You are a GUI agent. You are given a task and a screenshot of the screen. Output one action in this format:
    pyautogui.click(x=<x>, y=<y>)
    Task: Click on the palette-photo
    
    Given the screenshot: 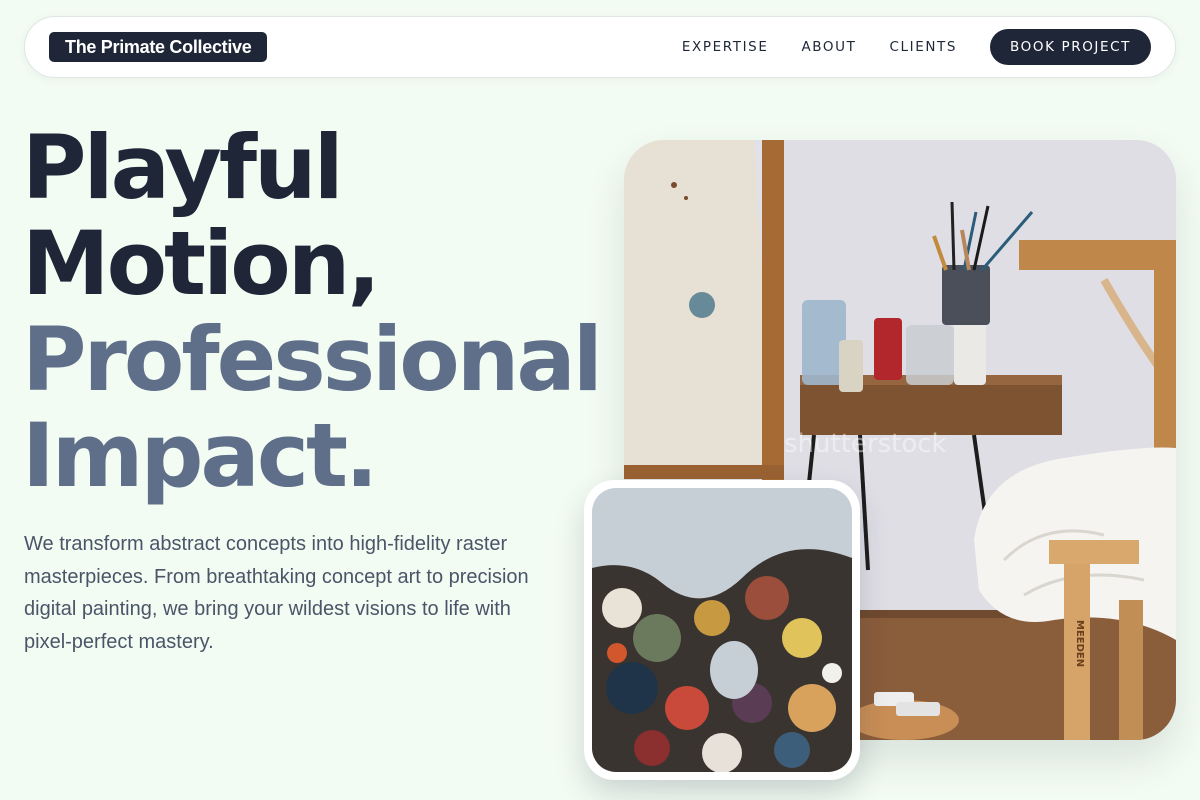 What is the action you would take?
    pyautogui.click(x=722, y=630)
    